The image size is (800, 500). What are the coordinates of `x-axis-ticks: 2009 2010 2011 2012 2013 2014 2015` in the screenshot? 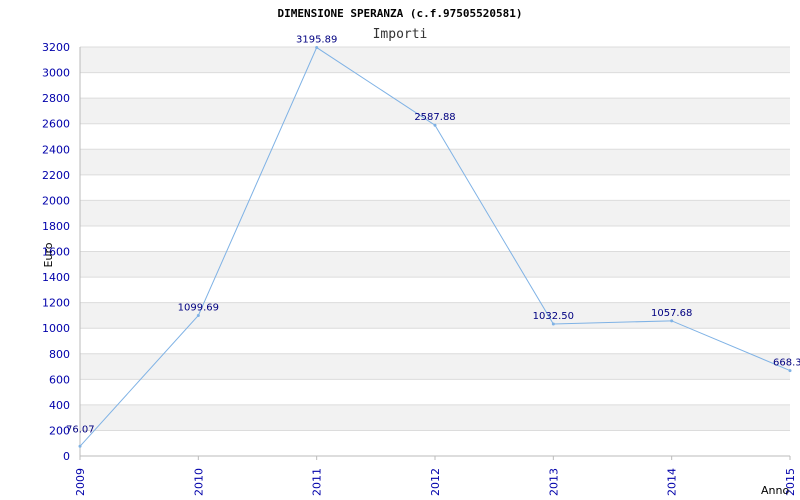 It's located at (435, 476).